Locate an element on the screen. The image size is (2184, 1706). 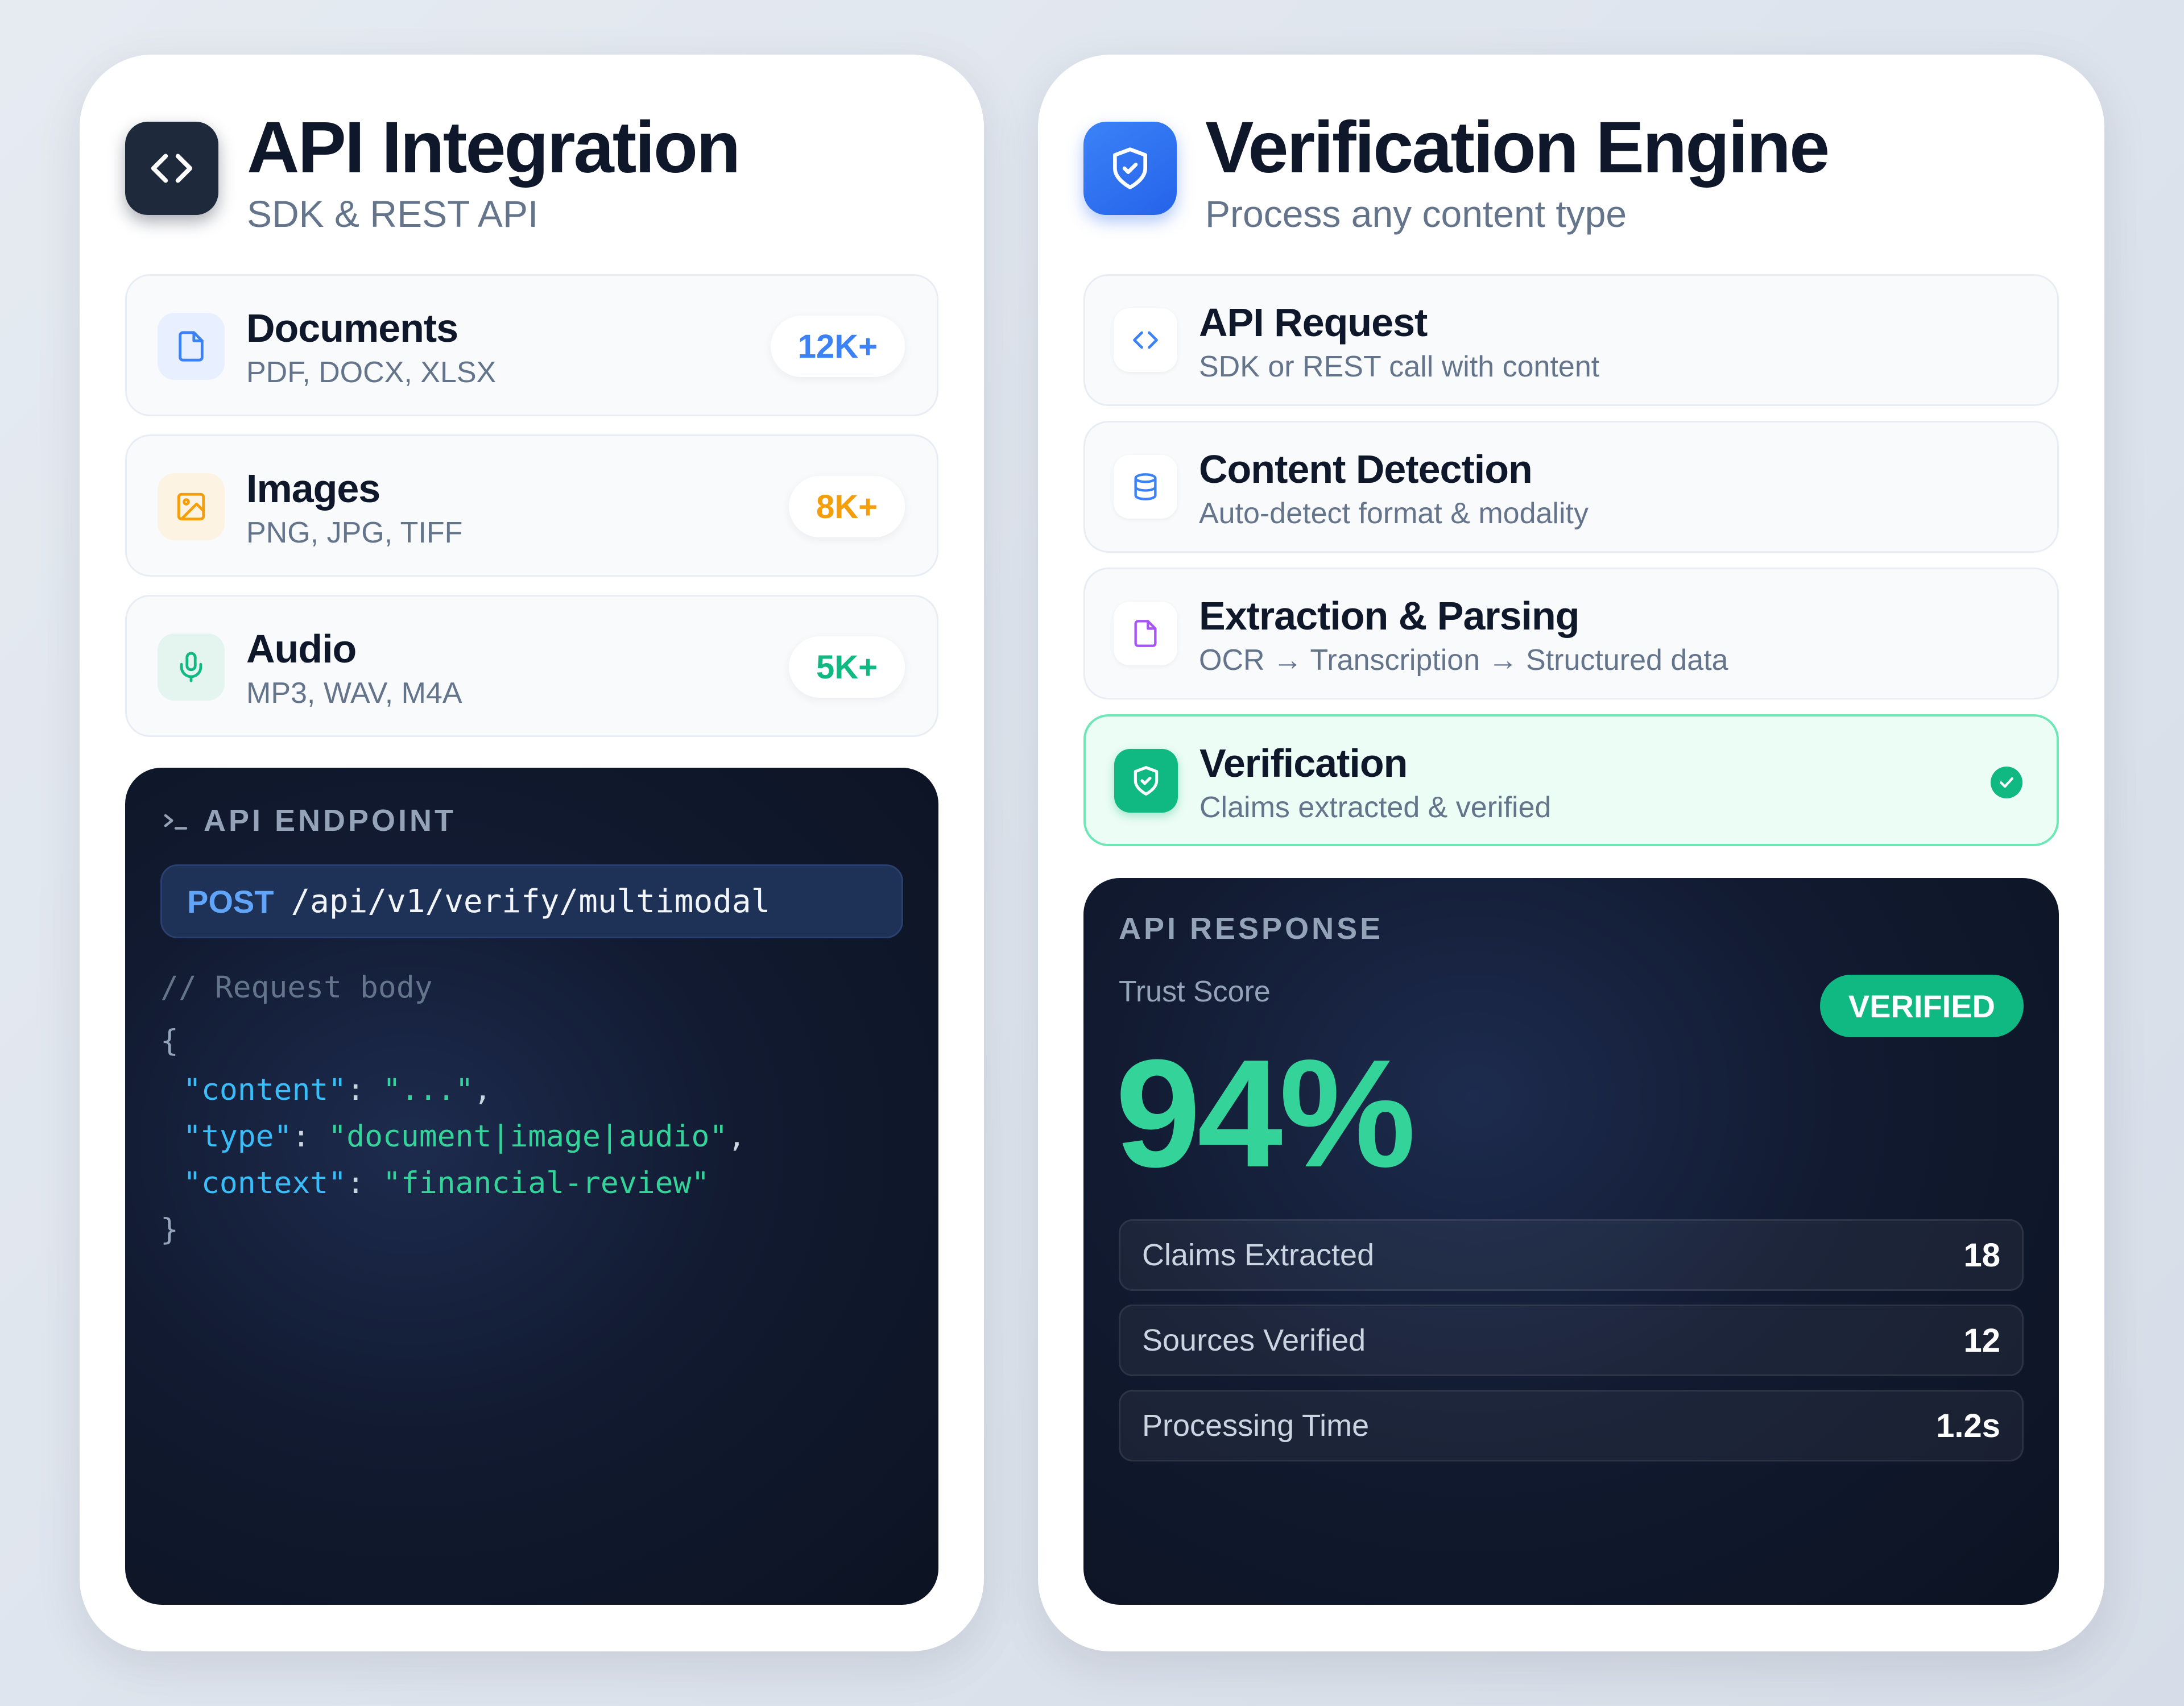
code-line-type: "type": "document|image|audio", is located at coordinates (464, 1136).